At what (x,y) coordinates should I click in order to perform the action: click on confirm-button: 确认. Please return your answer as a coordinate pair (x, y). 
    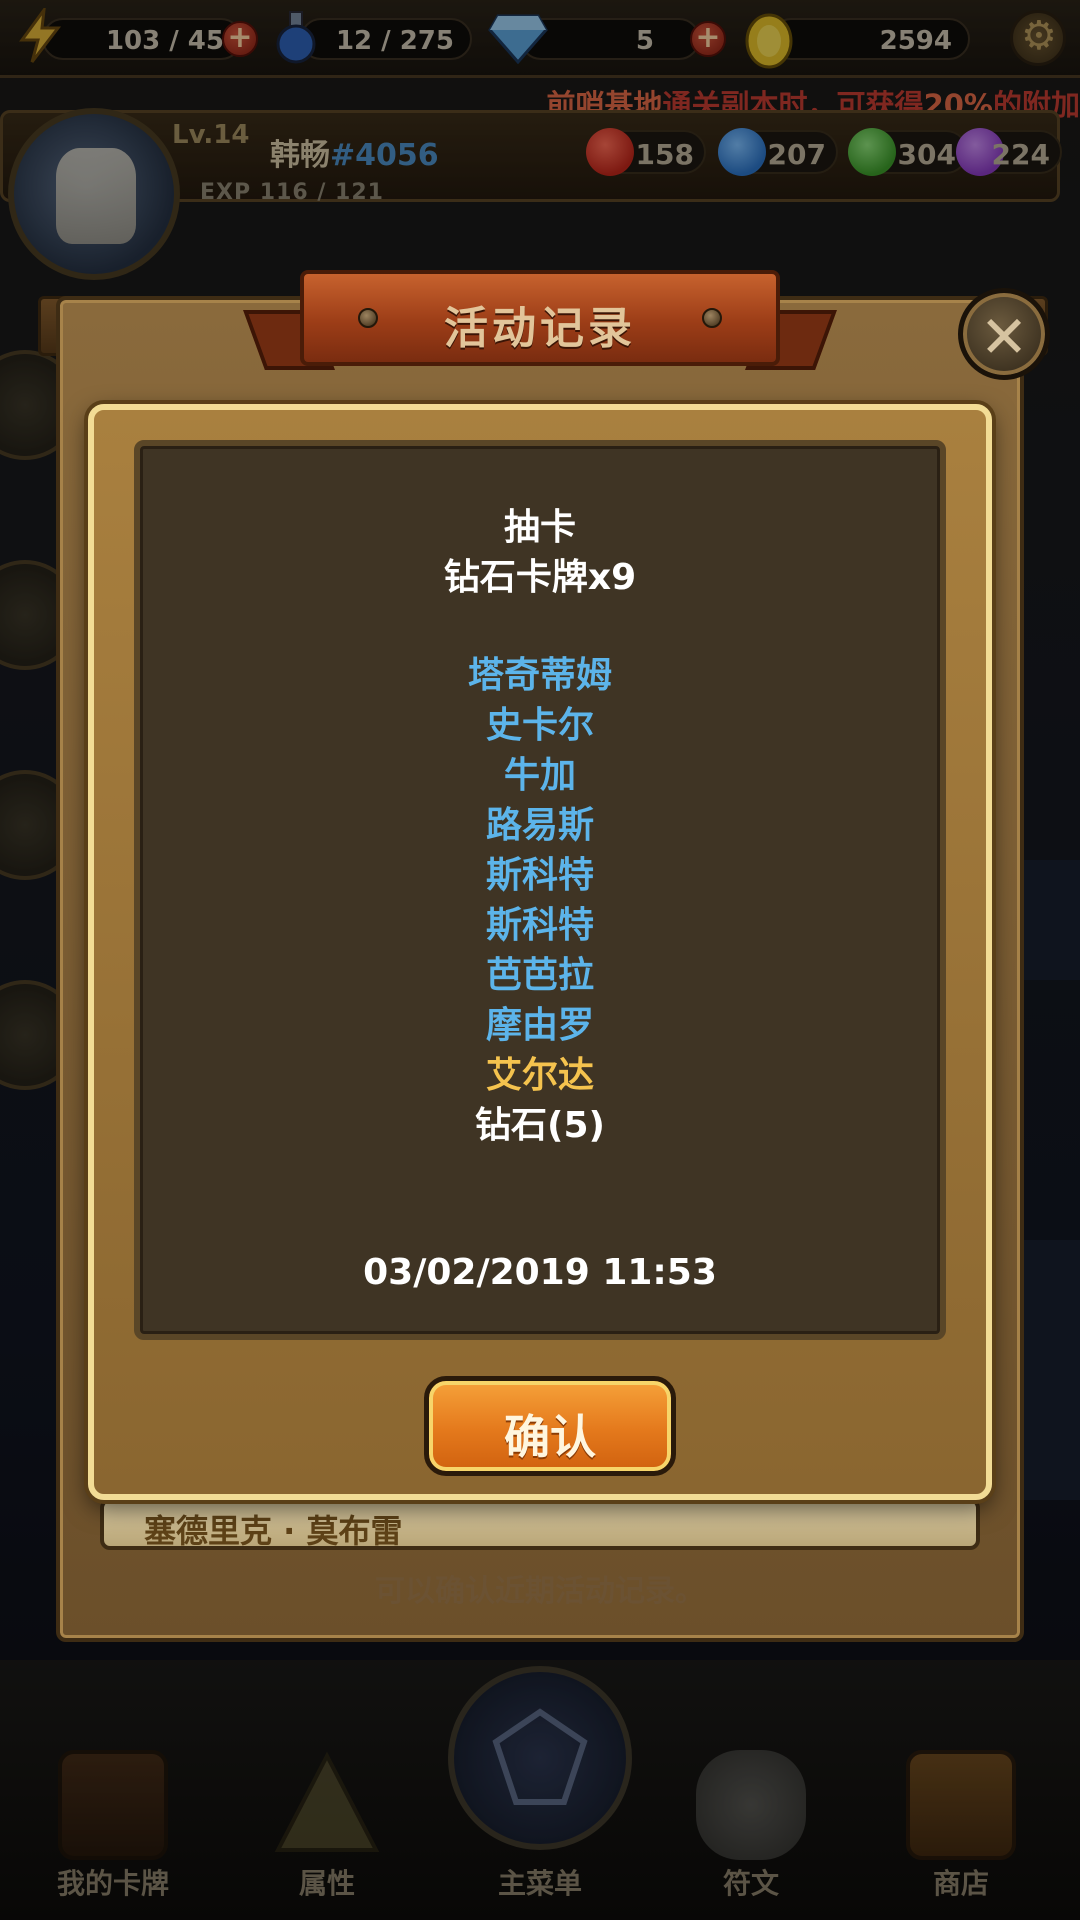
    Looking at the image, I should click on (550, 1426).